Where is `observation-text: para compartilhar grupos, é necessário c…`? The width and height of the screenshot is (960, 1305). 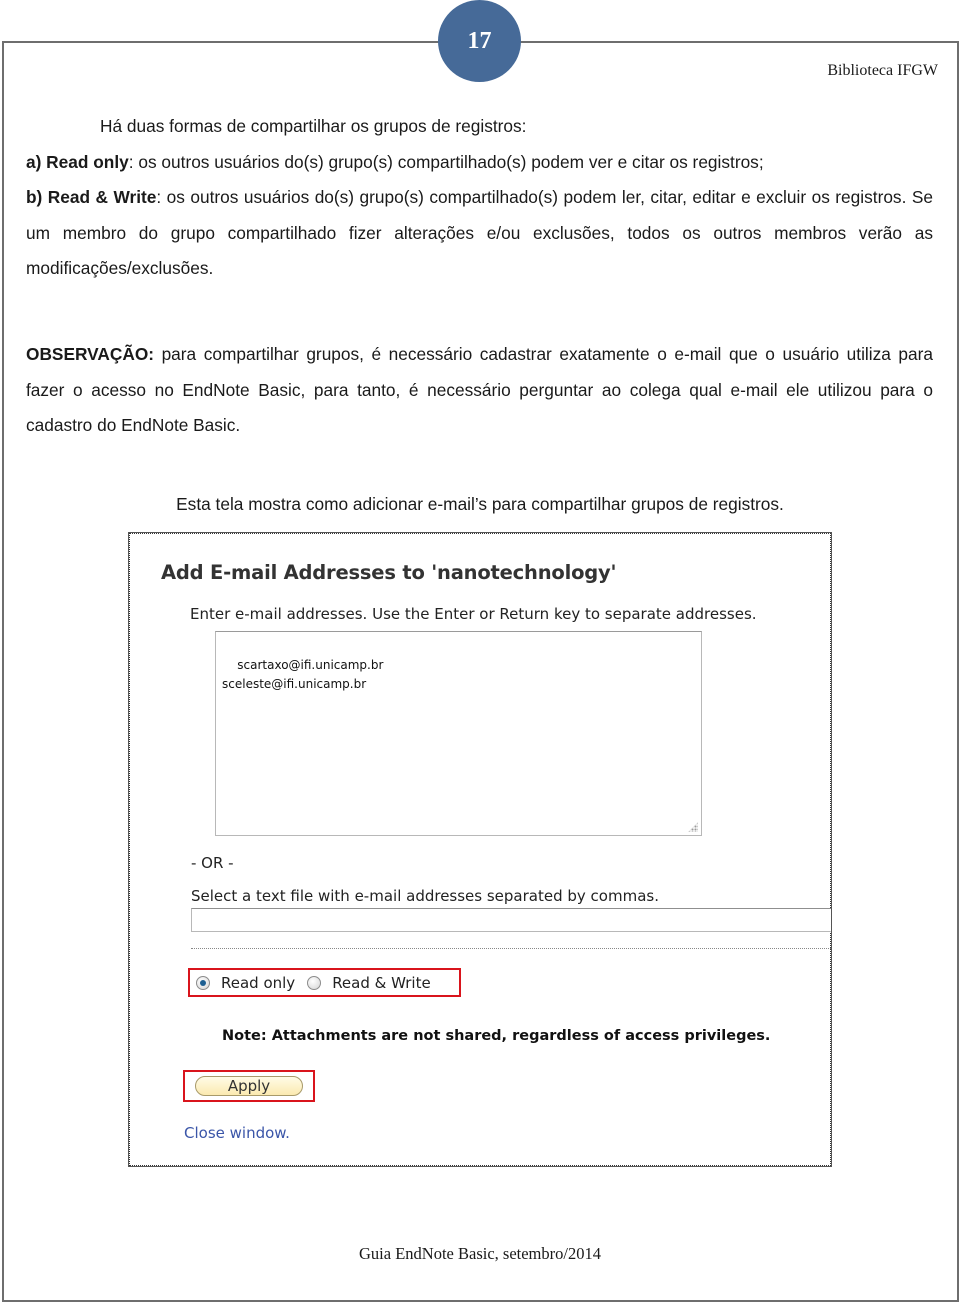
observation-text: para compartilhar grupos, é necessário c… is located at coordinates (479, 389).